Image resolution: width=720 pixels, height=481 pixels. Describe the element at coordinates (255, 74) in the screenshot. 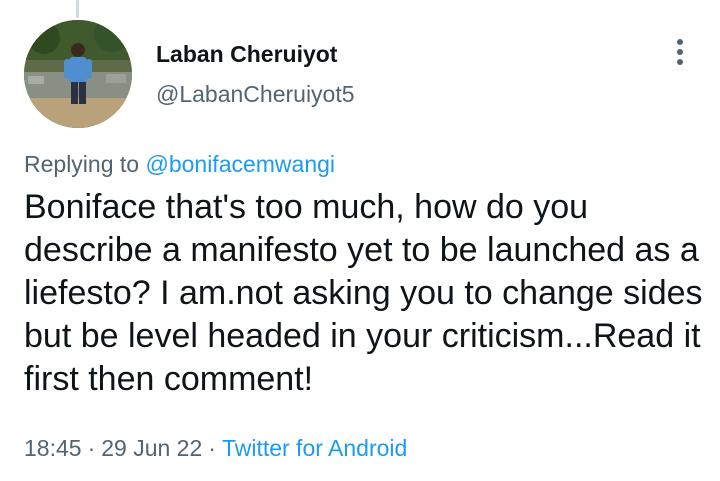

I see `author-block: Laban Cheruiyot @LabanCheruiyot5` at that location.